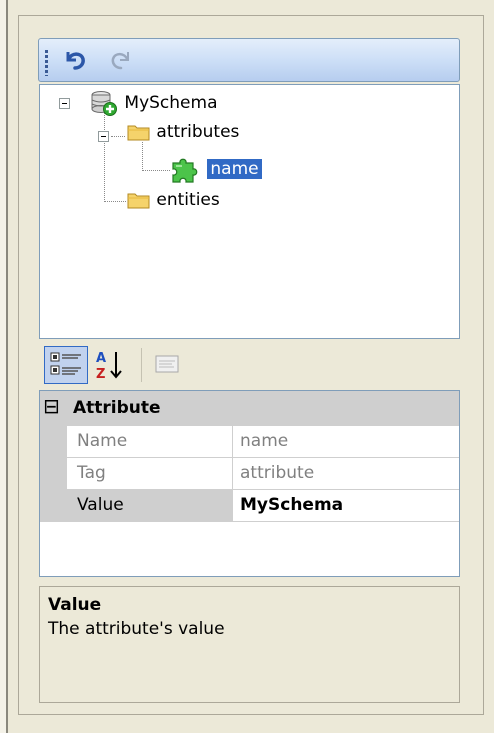  What do you see at coordinates (51, 406) in the screenshot?
I see `collapse-category-toggle: ⊟` at bounding box center [51, 406].